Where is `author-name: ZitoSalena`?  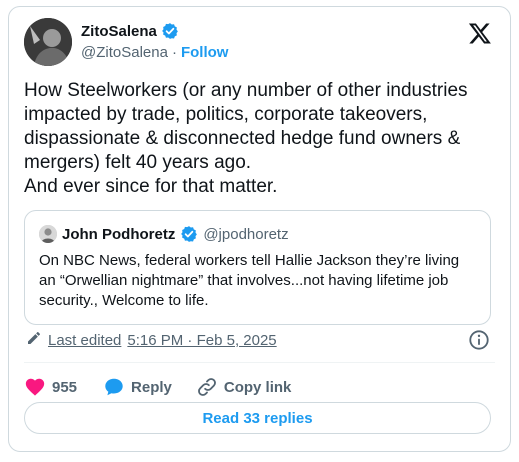
author-name: ZitoSalena is located at coordinates (119, 31).